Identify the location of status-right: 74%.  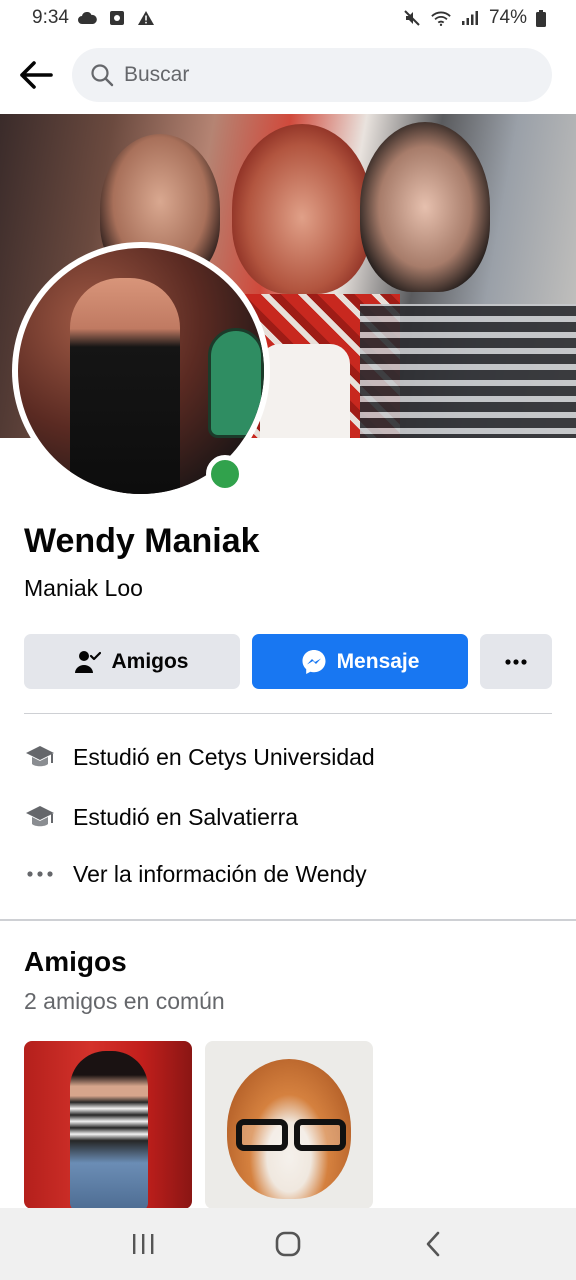
(474, 18).